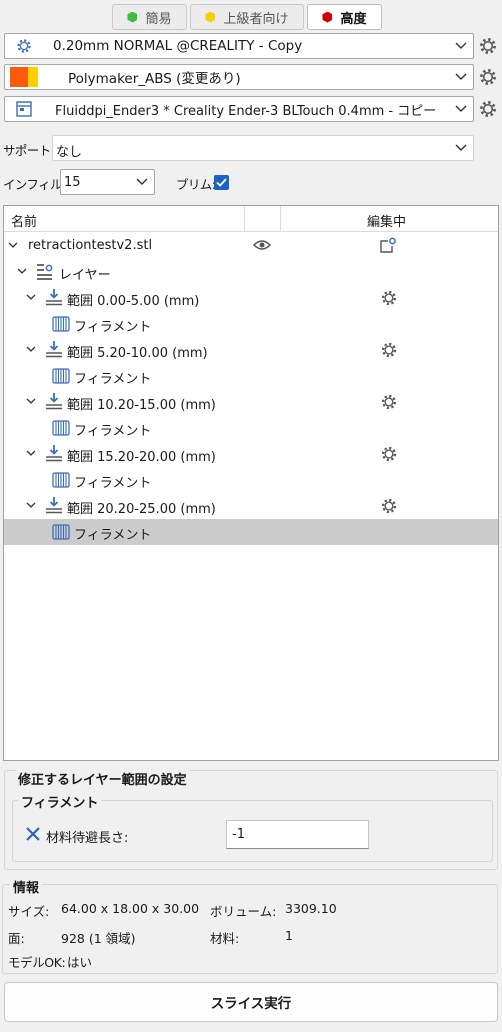 This screenshot has width=502, height=1032. What do you see at coordinates (387, 222) in the screenshot?
I see `column-editing-header: 編集中` at bounding box center [387, 222].